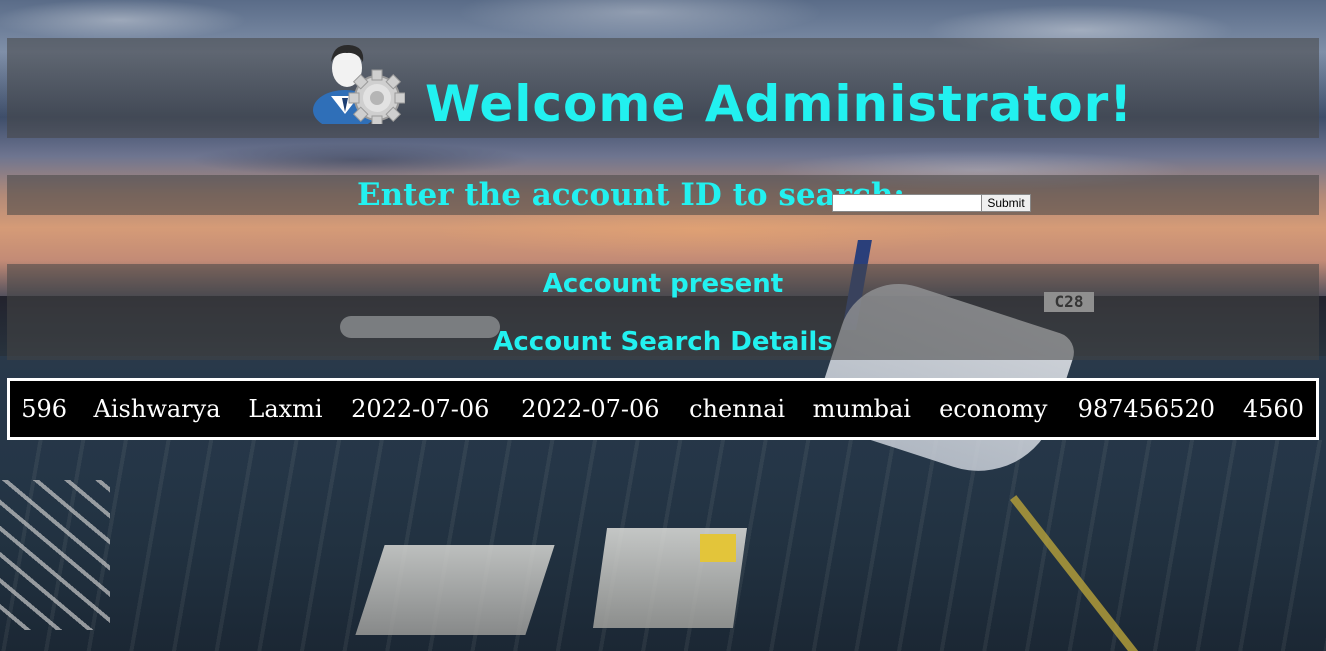 This screenshot has height=651, width=1326. Describe the element at coordinates (861, 409) in the screenshot. I see `table-cell-to: mumbai` at that location.